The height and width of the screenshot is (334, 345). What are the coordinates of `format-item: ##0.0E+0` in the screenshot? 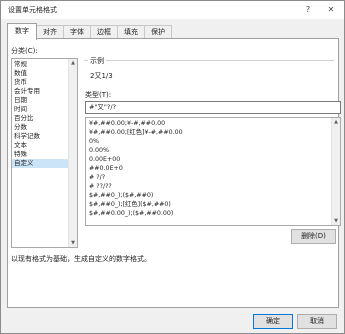 It's located at (106, 168).